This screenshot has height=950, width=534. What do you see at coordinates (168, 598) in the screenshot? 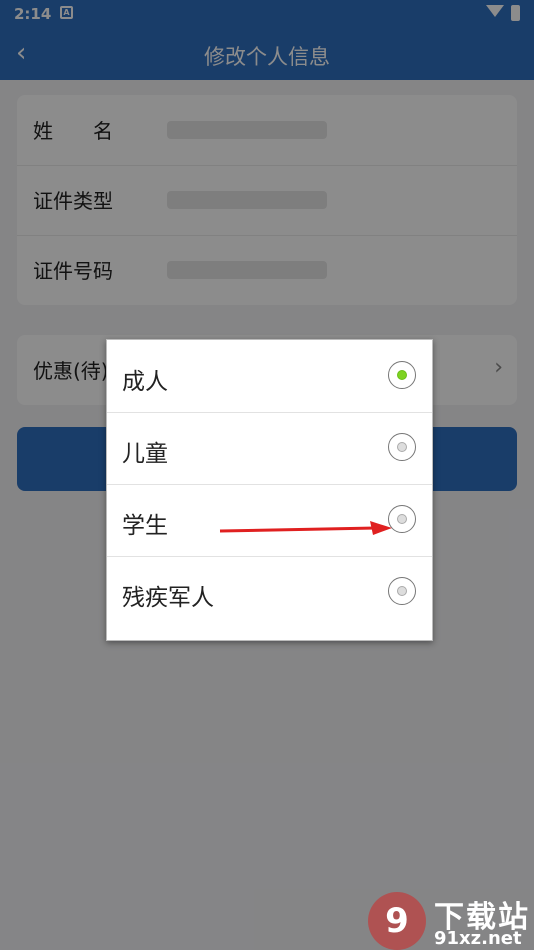
I see `option-label: 残疾军人` at bounding box center [168, 598].